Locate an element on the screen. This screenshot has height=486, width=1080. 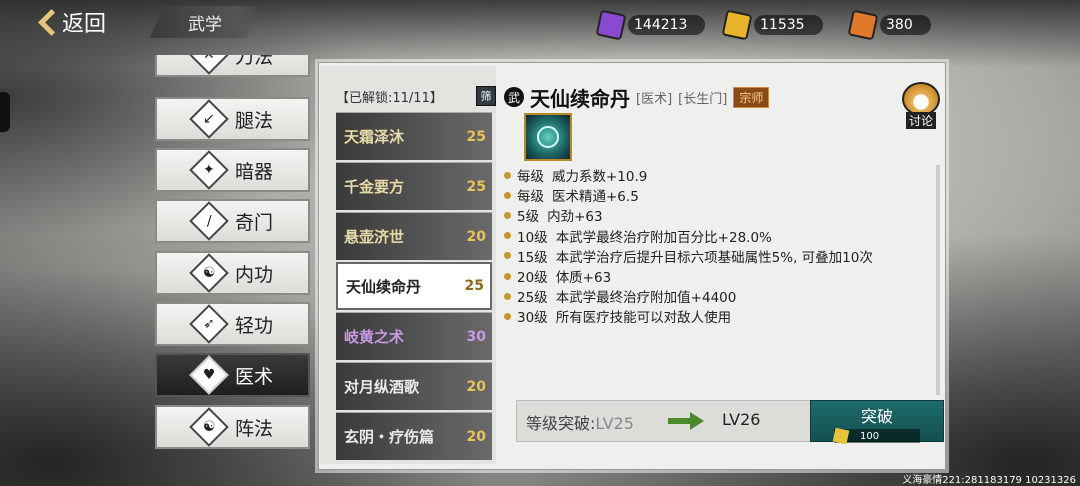
skill-name: 玄阴・疗伤篇 is located at coordinates (389, 437).